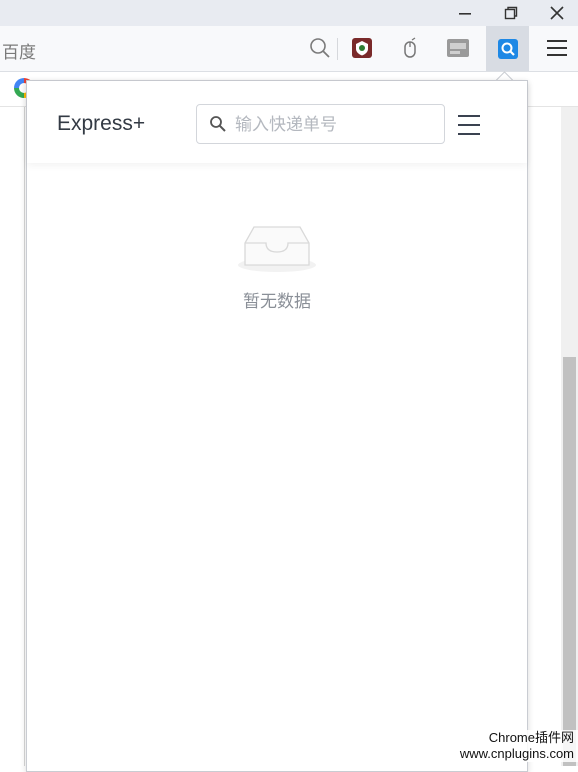 This screenshot has width=578, height=772. I want to click on ocr-extension-icon, so click(458, 48).